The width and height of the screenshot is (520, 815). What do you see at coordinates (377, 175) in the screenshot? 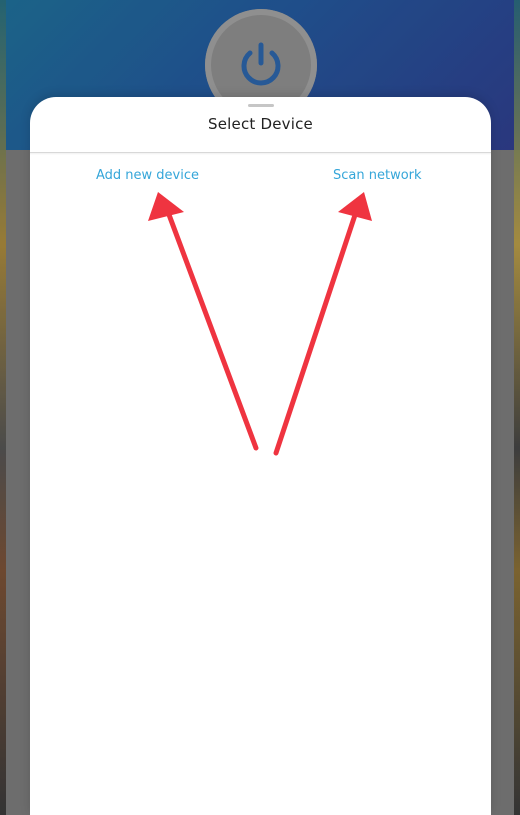
I see `scan-network-link: Scan network` at bounding box center [377, 175].